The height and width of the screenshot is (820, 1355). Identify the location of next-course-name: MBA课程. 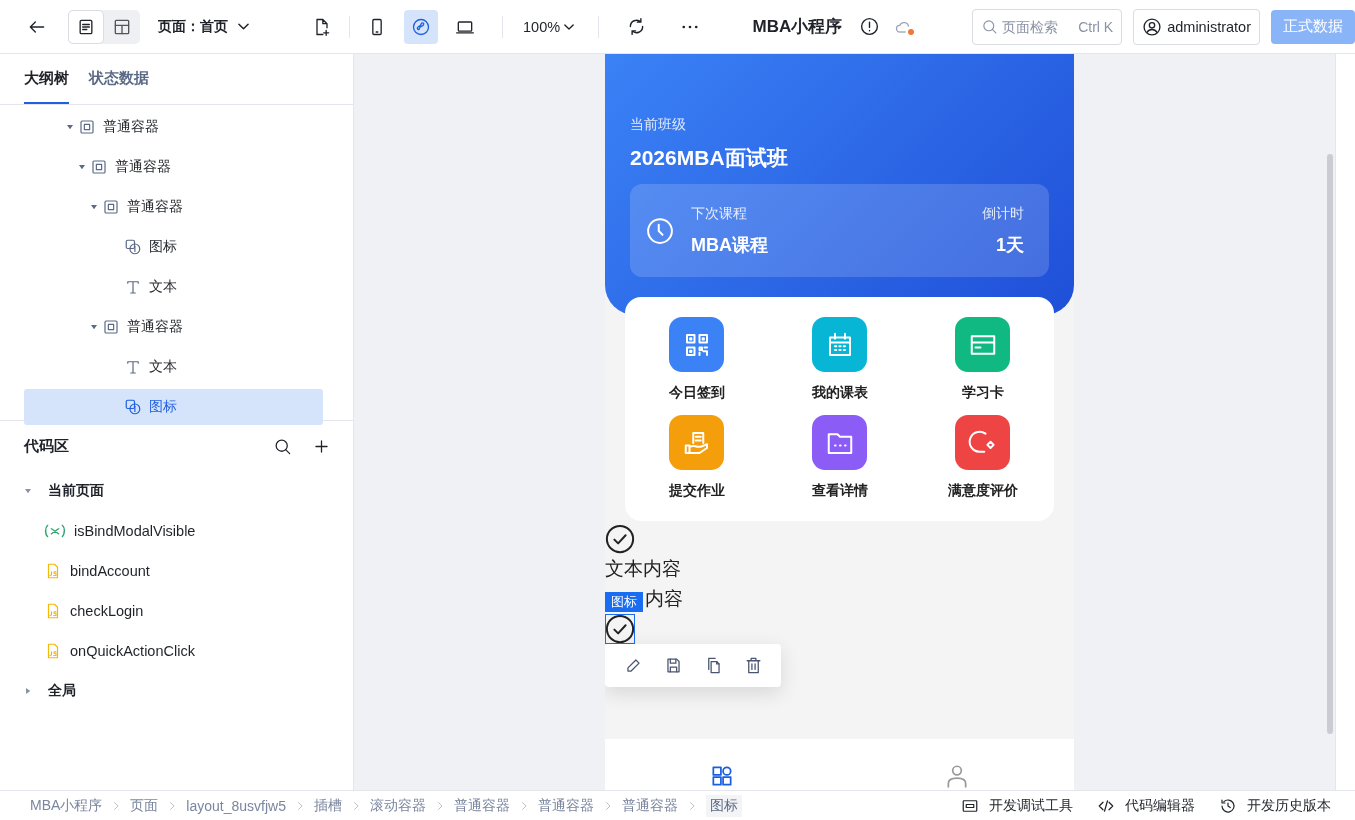
(730, 245).